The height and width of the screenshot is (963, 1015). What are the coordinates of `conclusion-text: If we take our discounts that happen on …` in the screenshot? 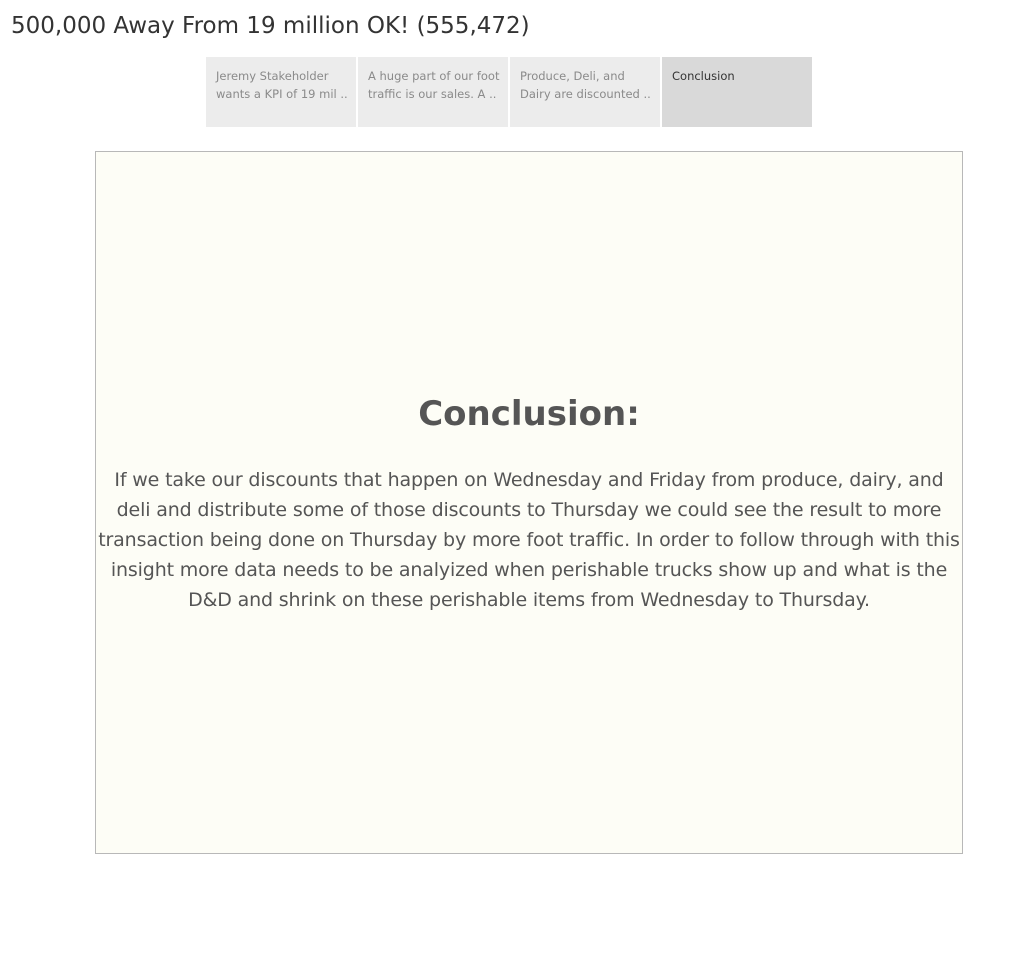 It's located at (529, 540).